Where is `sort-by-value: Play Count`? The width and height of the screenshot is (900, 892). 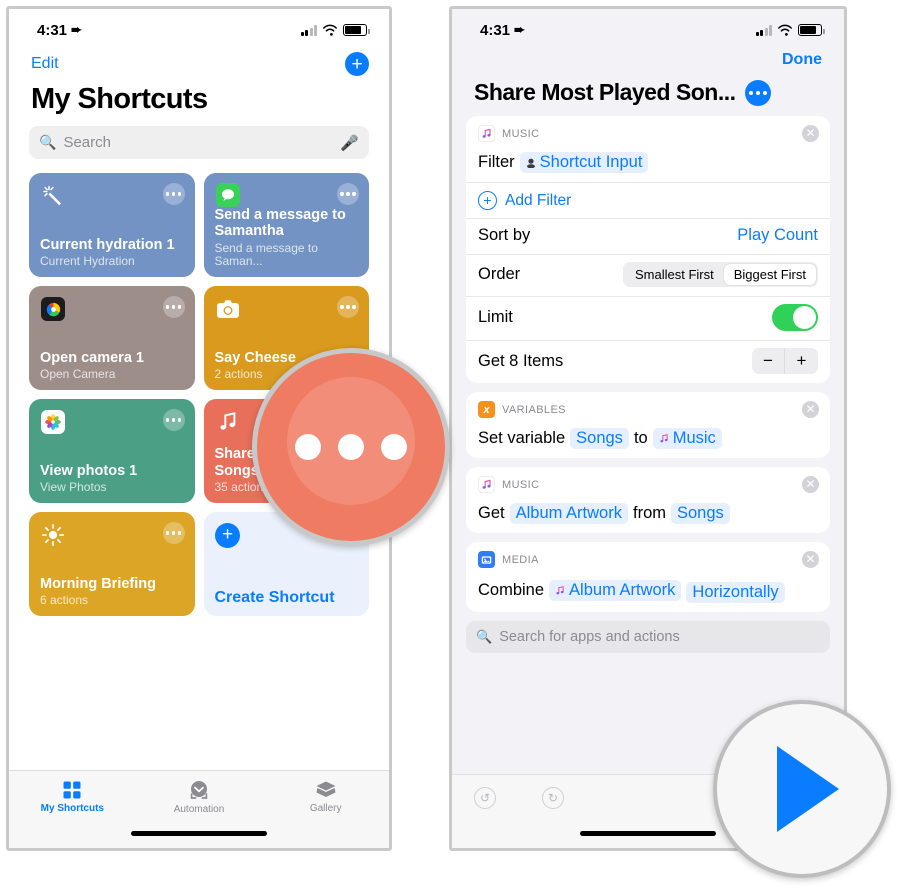
sort-by-value: Play Count is located at coordinates (777, 235).